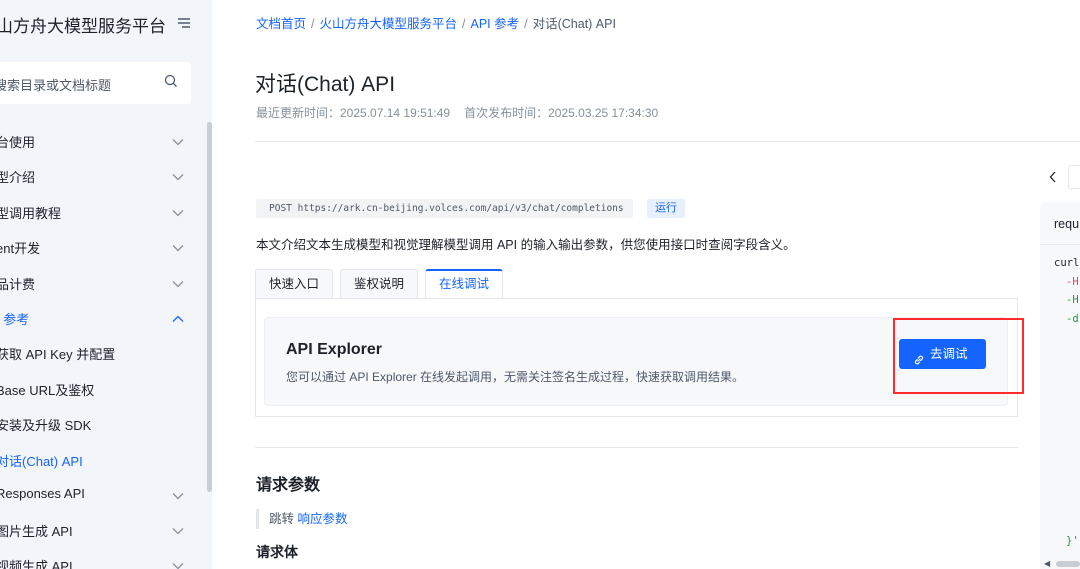 This screenshot has width=1080, height=569. What do you see at coordinates (389, 24) in the screenshot?
I see `breadcrumb-link: 火山方舟大模型服务平台` at bounding box center [389, 24].